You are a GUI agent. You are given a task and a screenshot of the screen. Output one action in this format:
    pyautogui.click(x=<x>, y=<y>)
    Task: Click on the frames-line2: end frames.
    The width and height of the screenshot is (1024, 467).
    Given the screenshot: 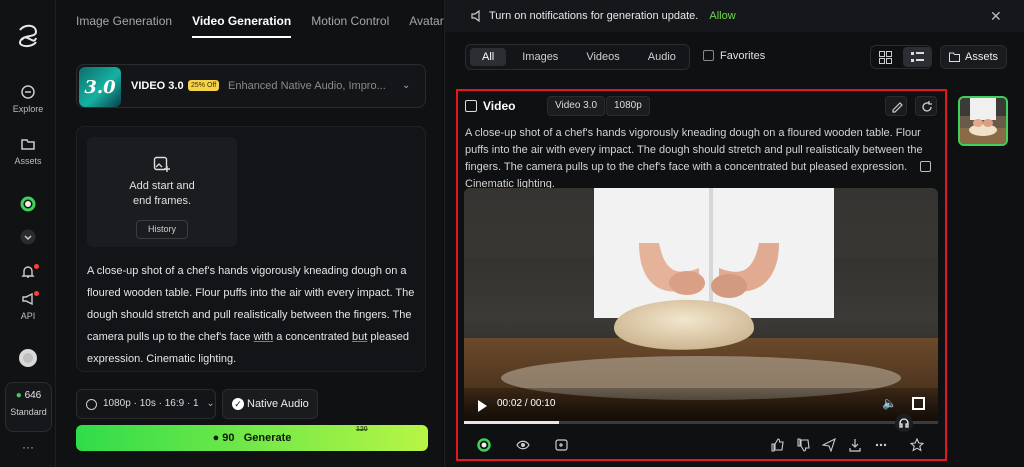 What is the action you would take?
    pyautogui.click(x=162, y=201)
    